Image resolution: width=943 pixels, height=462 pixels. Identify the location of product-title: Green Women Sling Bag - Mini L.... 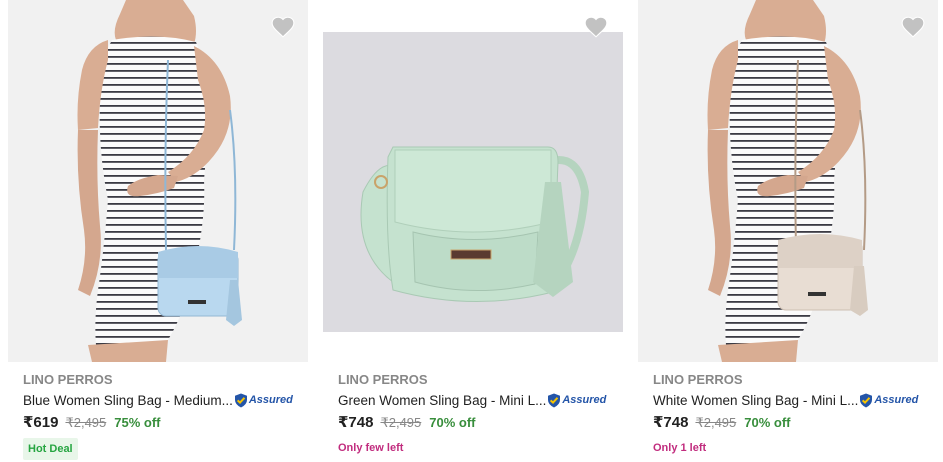
(442, 400).